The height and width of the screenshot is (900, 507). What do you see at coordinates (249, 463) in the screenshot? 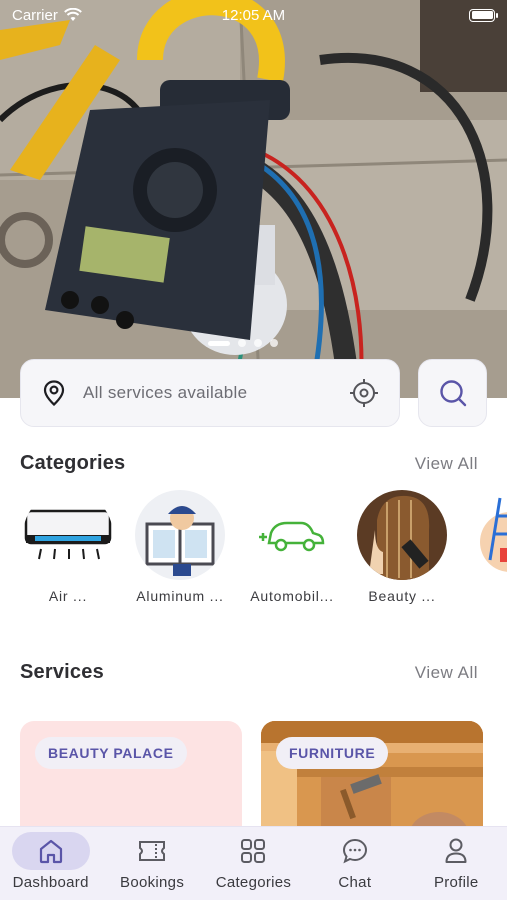
I see `categories-header: Categories View All` at bounding box center [249, 463].